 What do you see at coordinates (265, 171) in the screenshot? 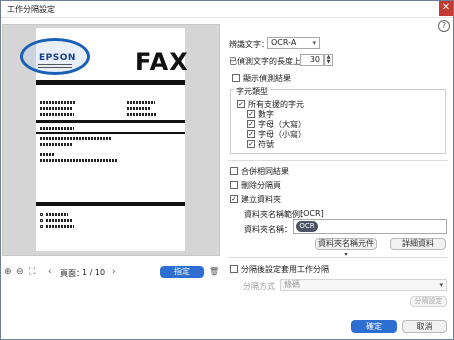
I see `merge-results-label: 合併相同結果` at bounding box center [265, 171].